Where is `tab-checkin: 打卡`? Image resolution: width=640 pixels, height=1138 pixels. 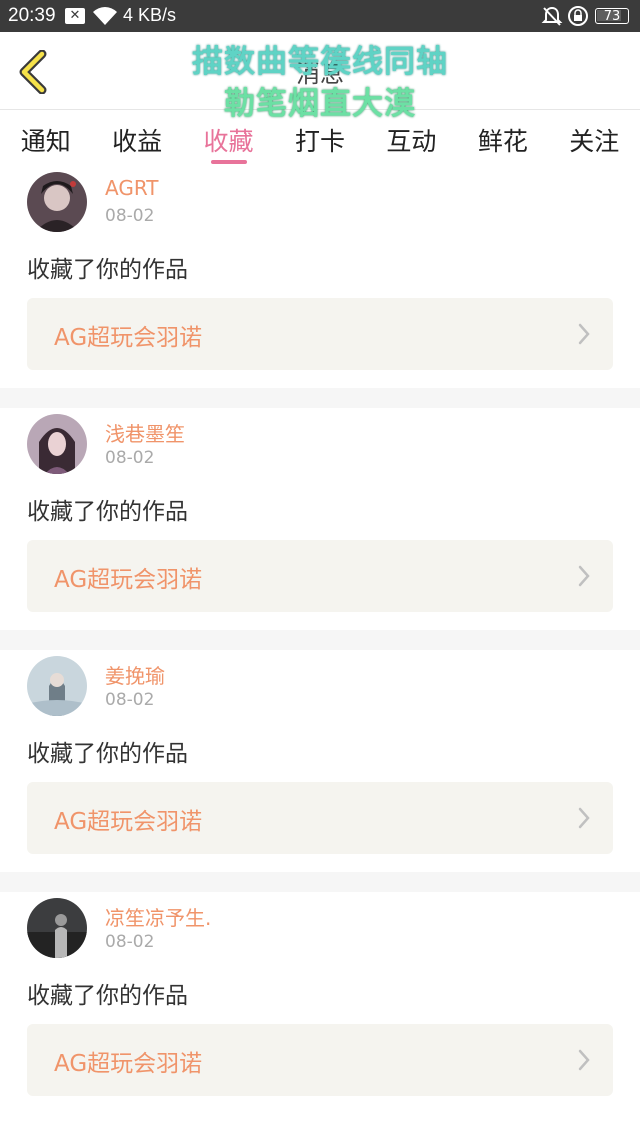 tab-checkin: 打卡 is located at coordinates (319, 138).